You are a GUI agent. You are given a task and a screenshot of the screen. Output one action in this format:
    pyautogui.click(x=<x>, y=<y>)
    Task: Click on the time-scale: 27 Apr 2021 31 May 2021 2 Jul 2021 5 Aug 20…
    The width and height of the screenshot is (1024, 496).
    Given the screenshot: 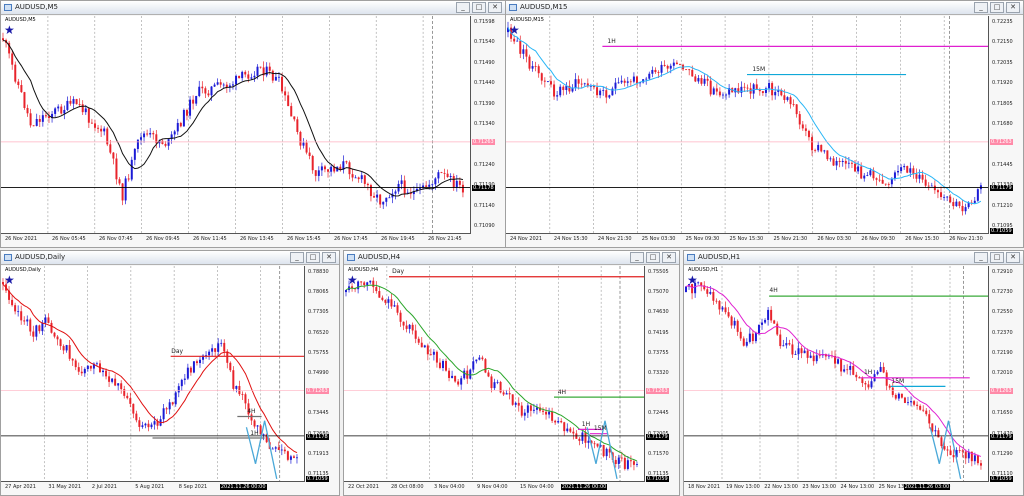 What is the action you would take?
    pyautogui.click(x=153, y=489)
    